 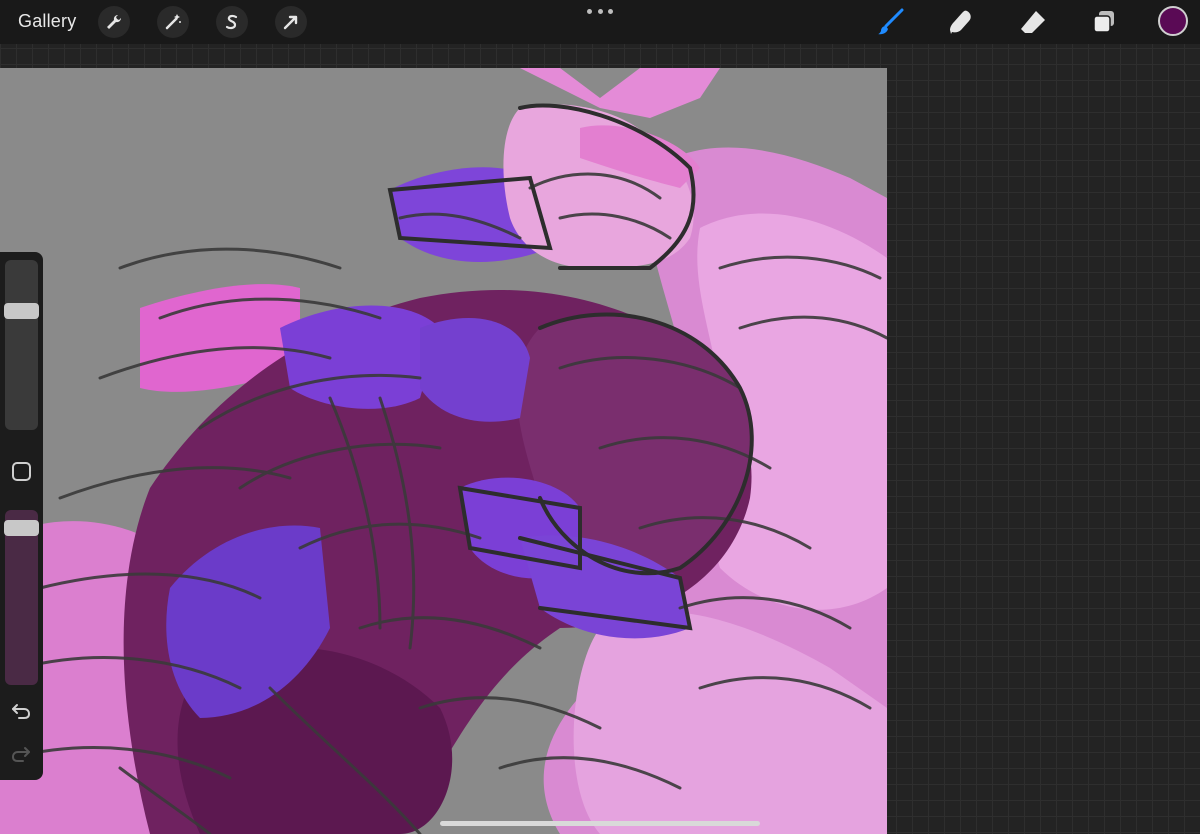 I want to click on eraser-icon, so click(x=1033, y=22).